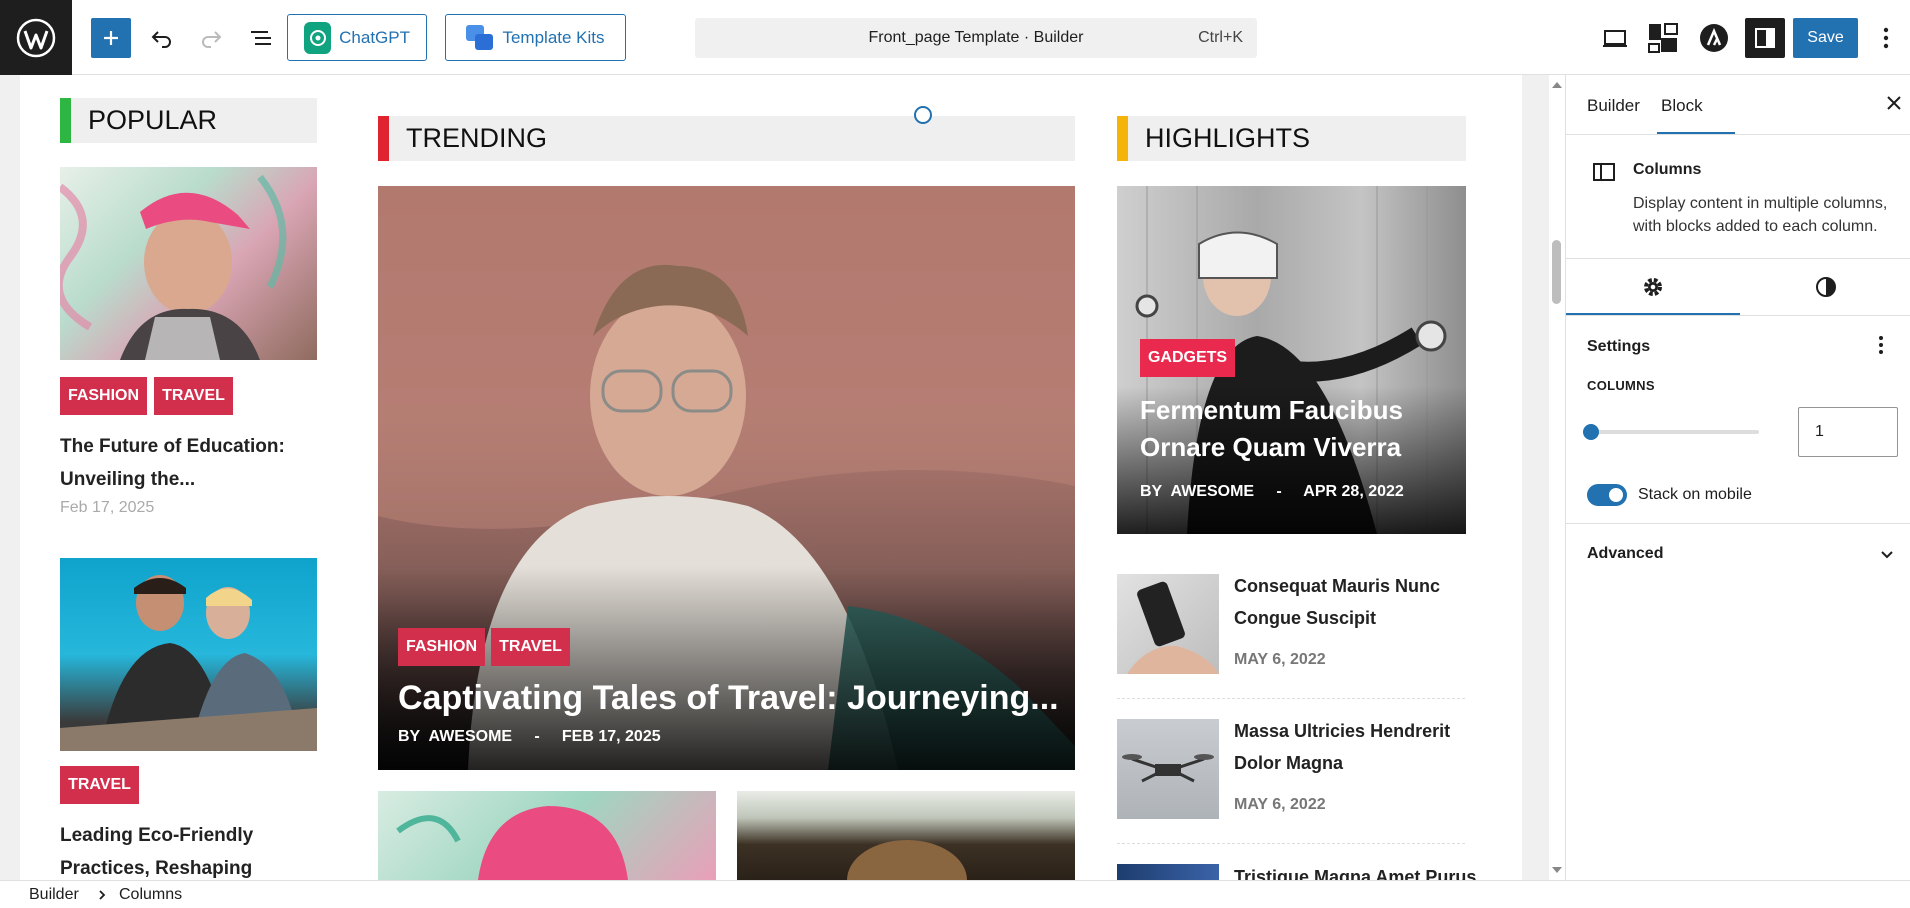 The width and height of the screenshot is (1910, 908). I want to click on list-view-icon, so click(261, 38).